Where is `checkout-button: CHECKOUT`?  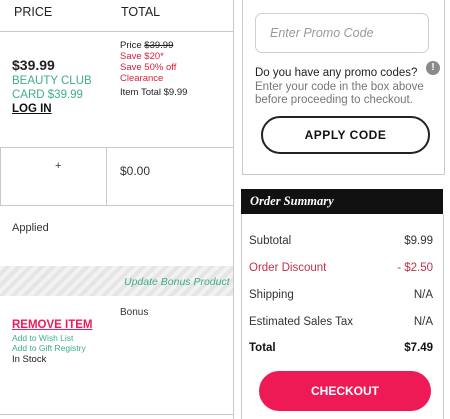
checkout-button: CHECKOUT is located at coordinates (345, 391).